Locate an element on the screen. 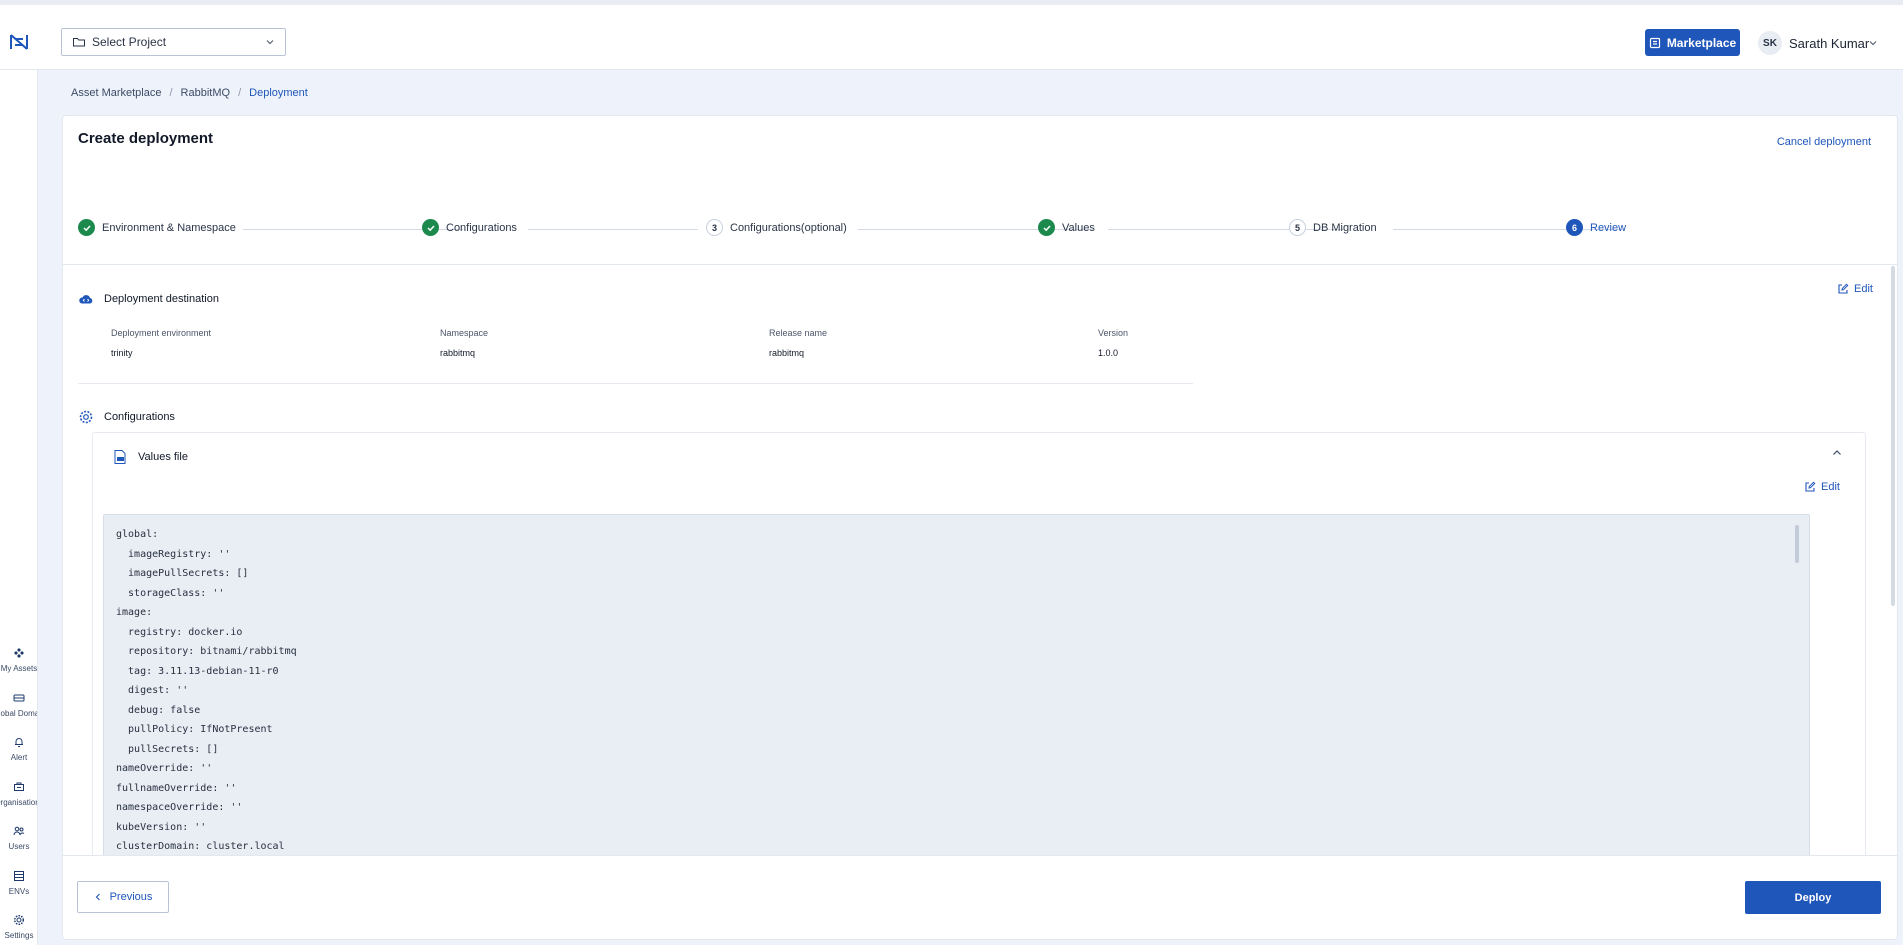 This screenshot has height=945, width=1903. step-db-migration: 5 DB Migration is located at coordinates (1333, 227).